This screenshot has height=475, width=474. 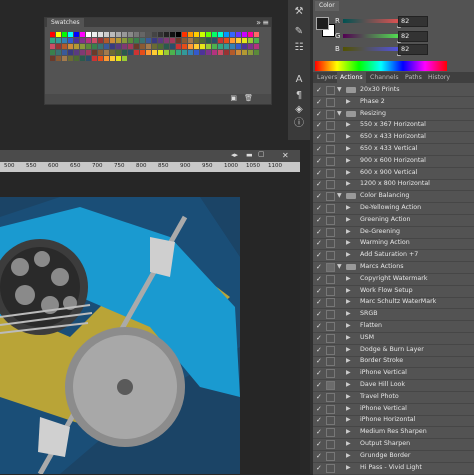 I want to click on panel-menu-icon: ≡, so click(x=265, y=22).